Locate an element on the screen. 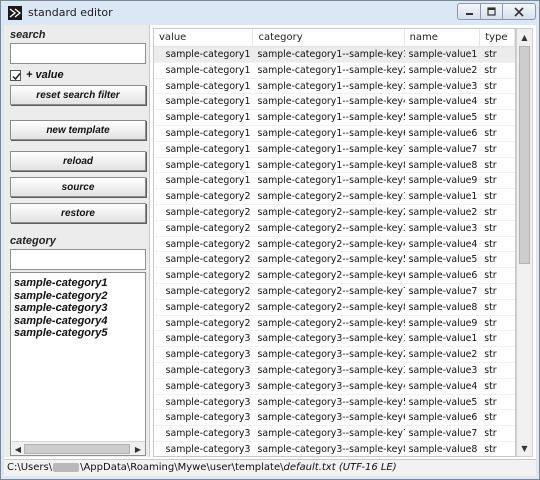 The width and height of the screenshot is (540, 480). cell-value: sample-category1 is located at coordinates (208, 133).